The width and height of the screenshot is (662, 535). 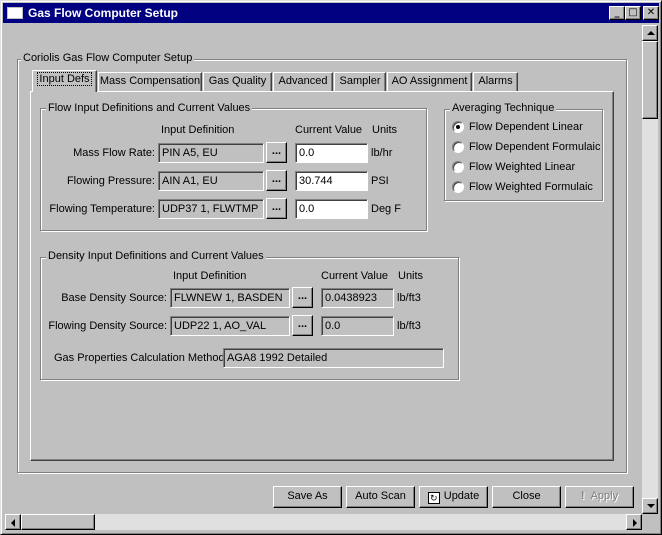 I want to click on radio-flow-dependent-formulaic: Flow Dependent Formulaic, so click(x=526, y=148).